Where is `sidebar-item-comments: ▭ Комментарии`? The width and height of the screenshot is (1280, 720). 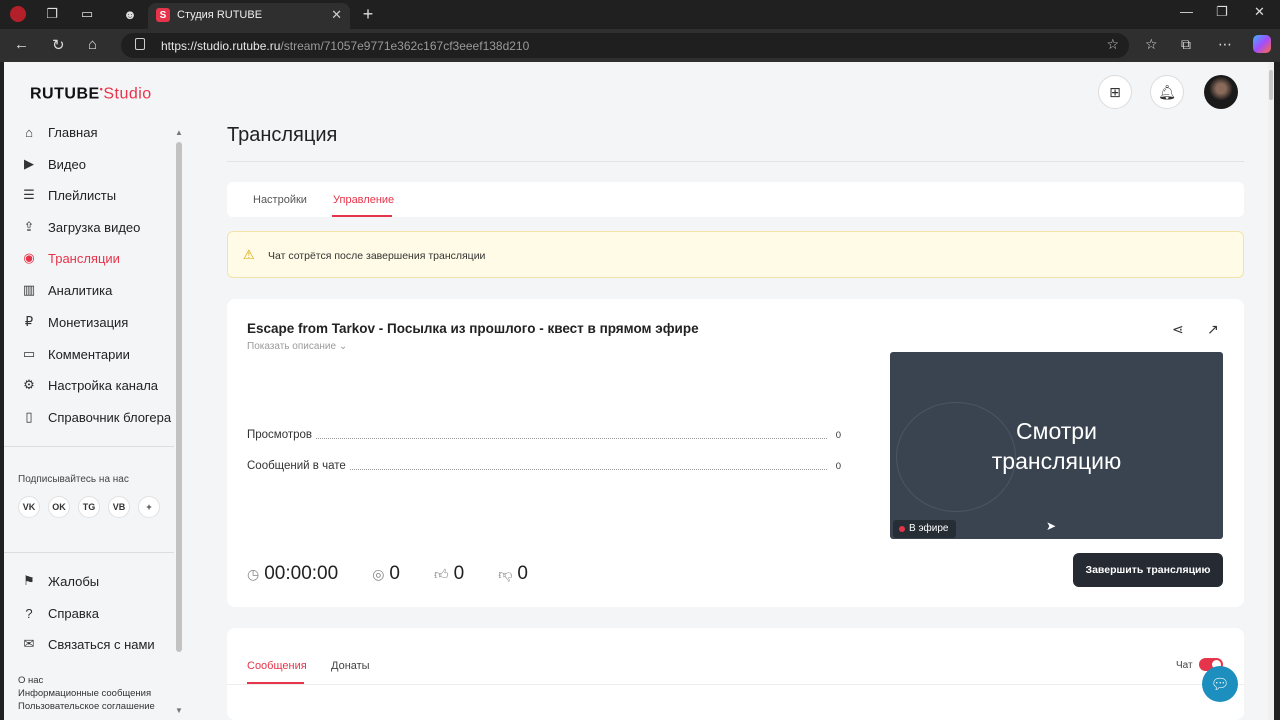 sidebar-item-comments: ▭ Комментарии is located at coordinates (75, 354).